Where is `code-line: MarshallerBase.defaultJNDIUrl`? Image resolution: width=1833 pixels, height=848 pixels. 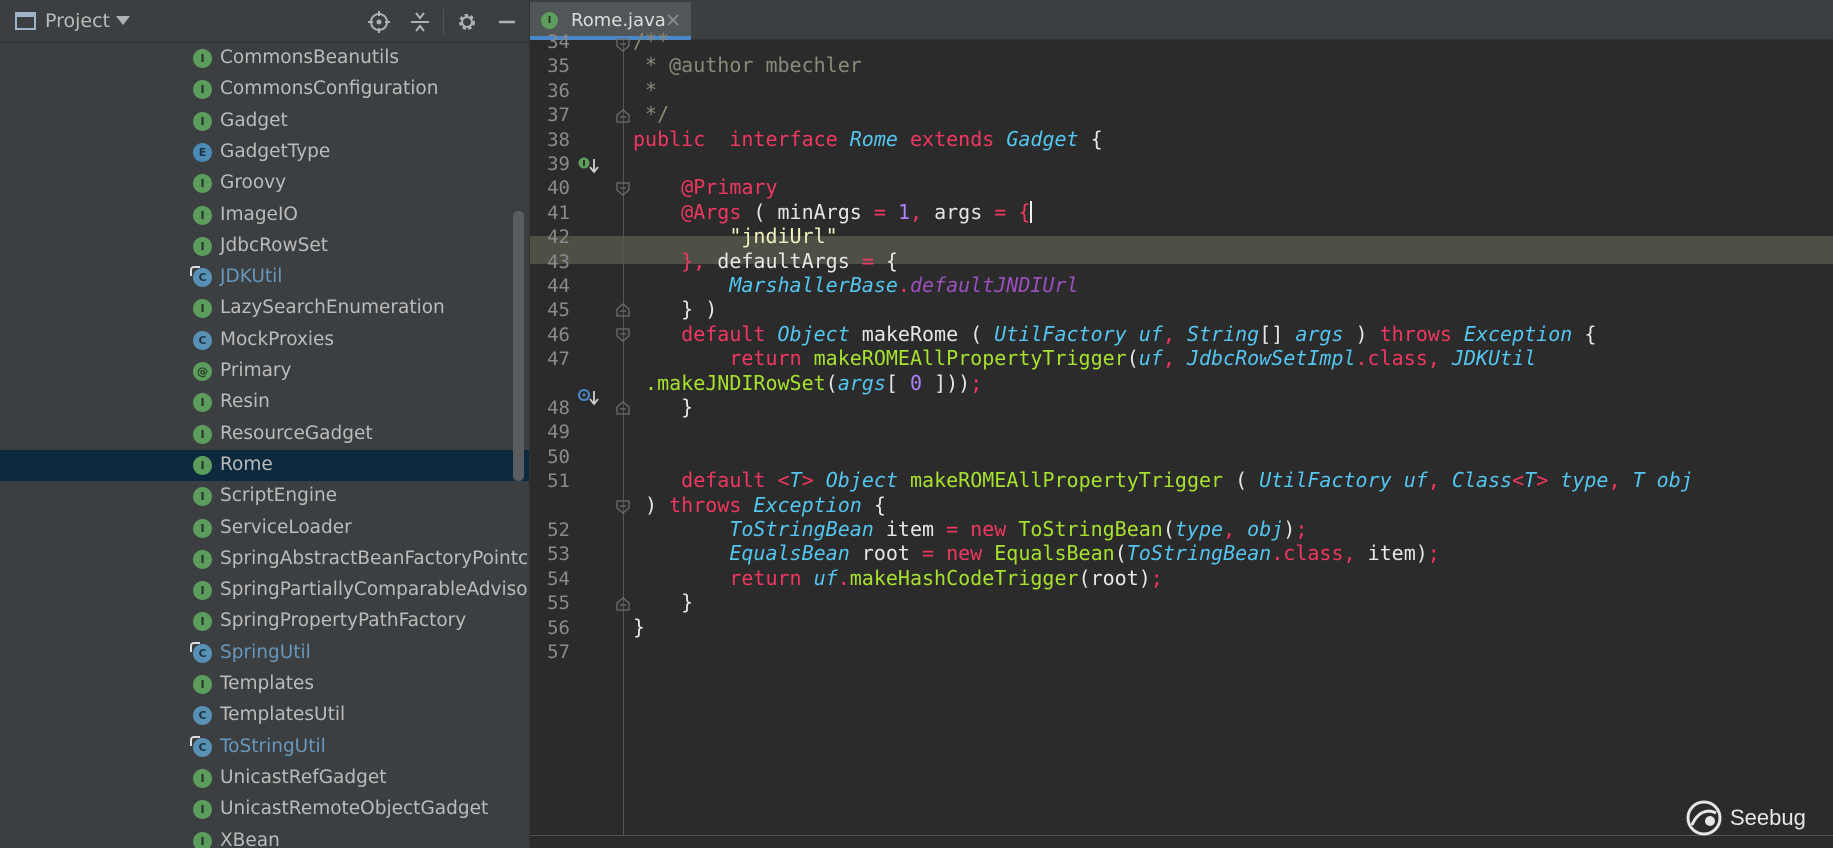
code-line: MarshallerBase.defaultJNDIUrl is located at coordinates (855, 285).